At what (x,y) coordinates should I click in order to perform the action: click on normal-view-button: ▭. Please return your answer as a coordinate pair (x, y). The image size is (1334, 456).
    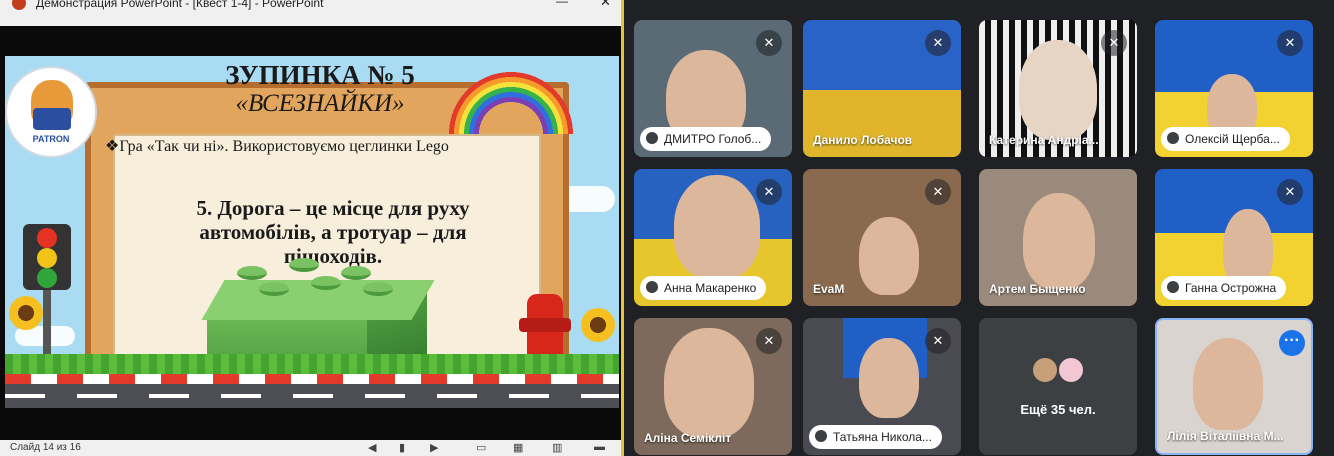
    Looking at the image, I should click on (481, 447).